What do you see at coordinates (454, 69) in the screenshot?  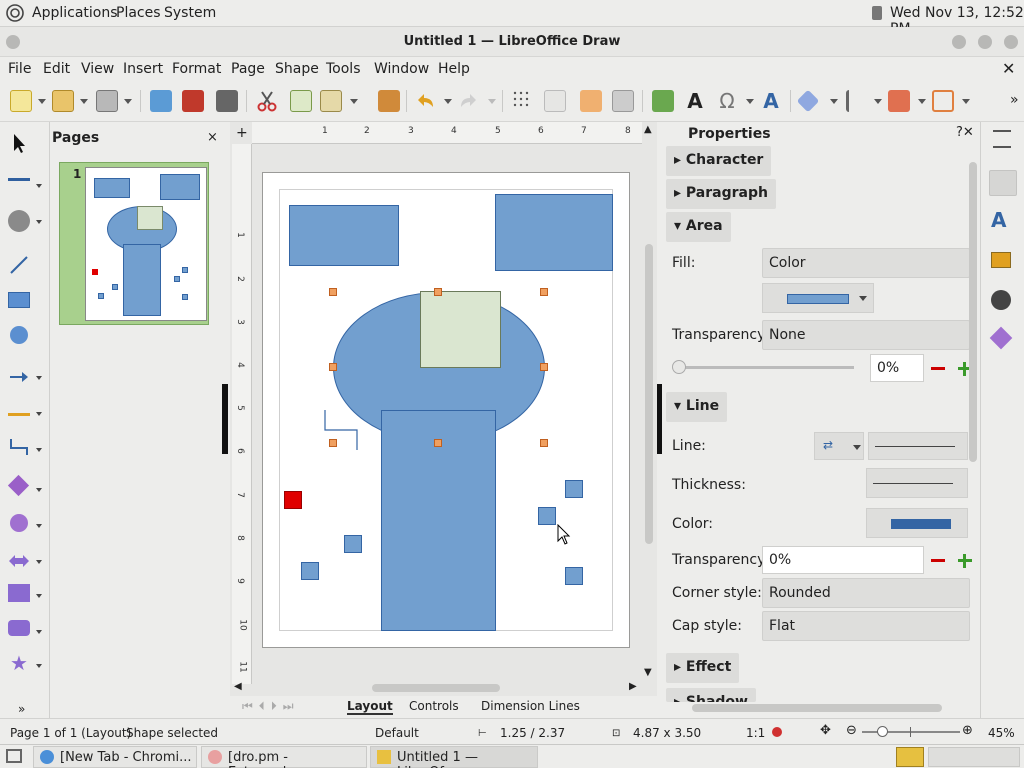 I see `menu-help: Help` at bounding box center [454, 69].